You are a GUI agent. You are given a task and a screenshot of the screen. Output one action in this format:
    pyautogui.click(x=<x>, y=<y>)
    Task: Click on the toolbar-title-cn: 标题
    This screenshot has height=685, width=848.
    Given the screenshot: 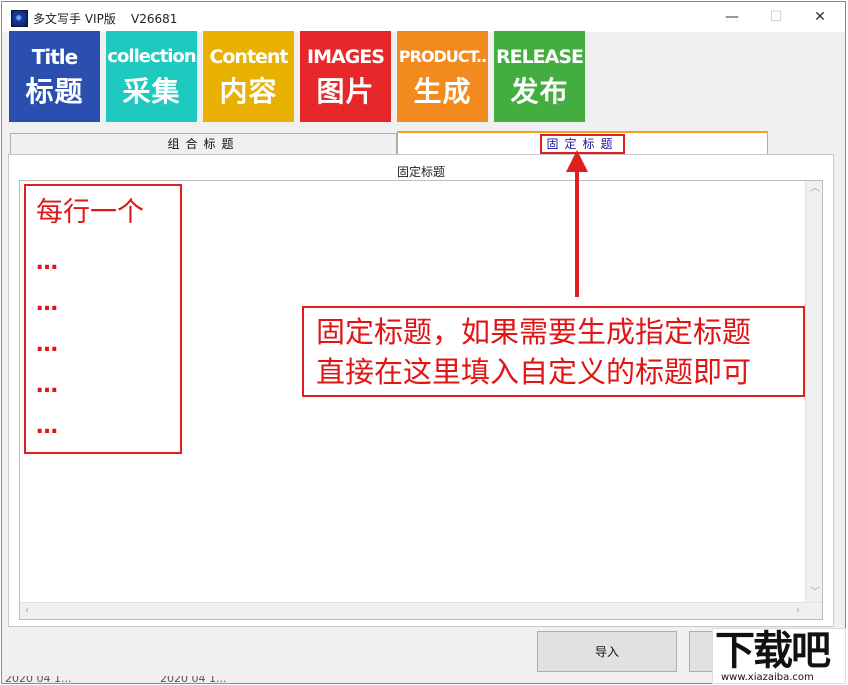 What is the action you would take?
    pyautogui.click(x=54, y=91)
    